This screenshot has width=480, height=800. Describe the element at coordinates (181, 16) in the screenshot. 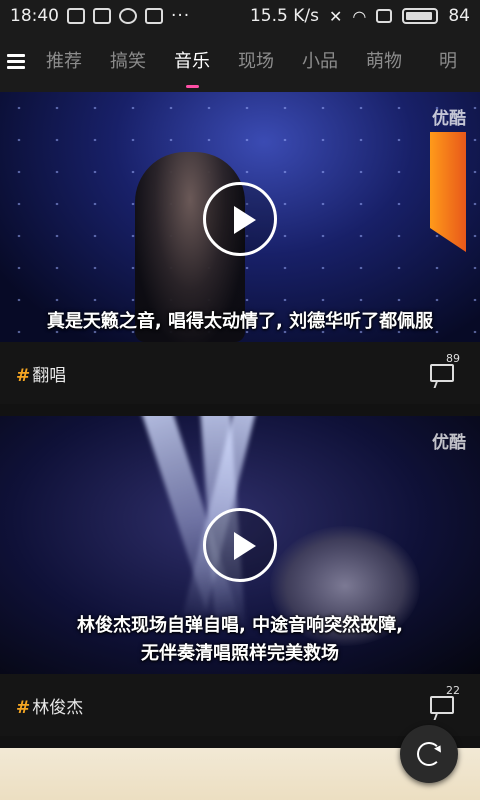

I see `more-notifications-icon: ···` at that location.